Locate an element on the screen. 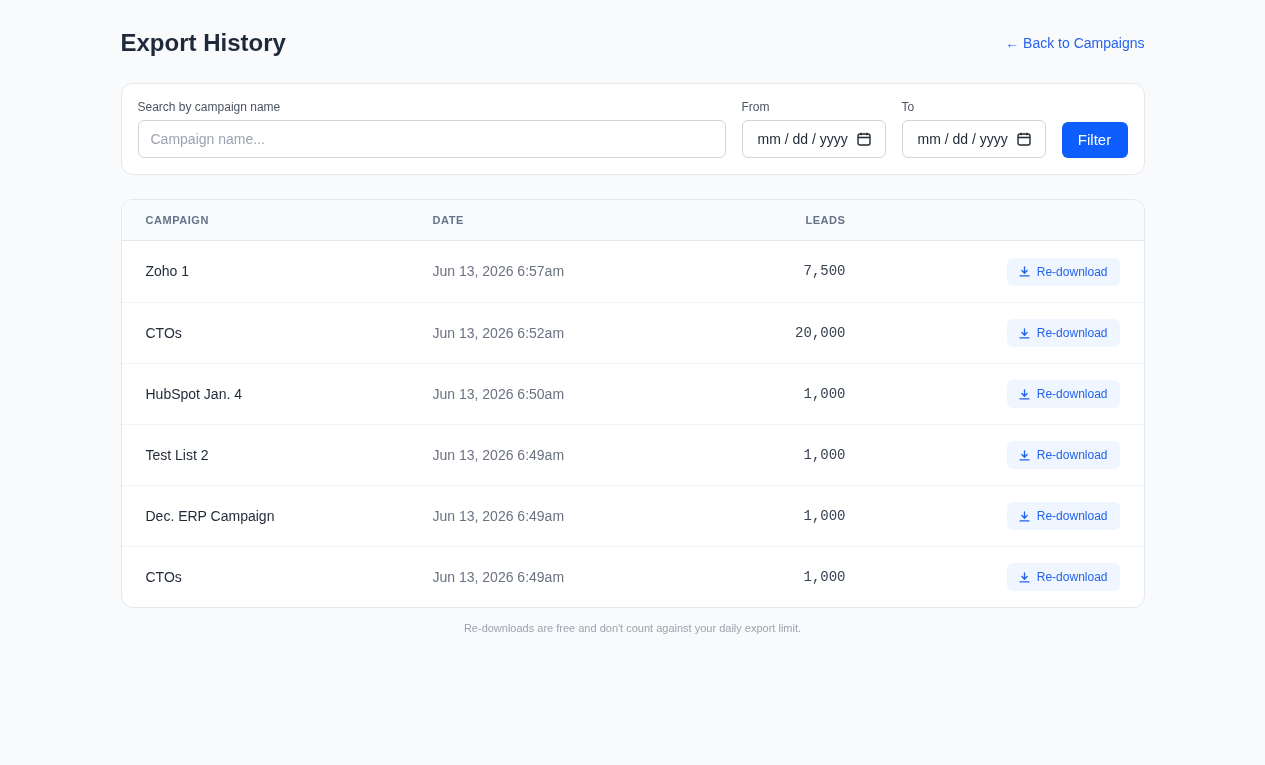 The height and width of the screenshot is (765, 1265). column-header: CAMPAIGN is located at coordinates (177, 220).